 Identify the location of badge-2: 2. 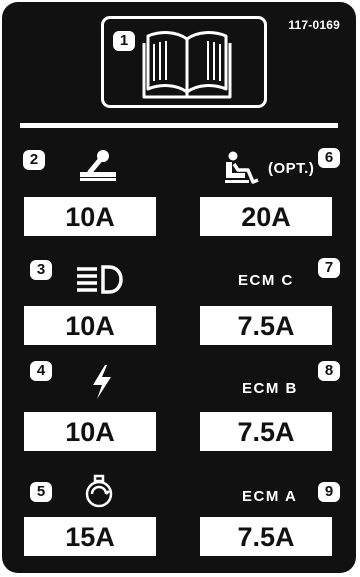
(34, 160).